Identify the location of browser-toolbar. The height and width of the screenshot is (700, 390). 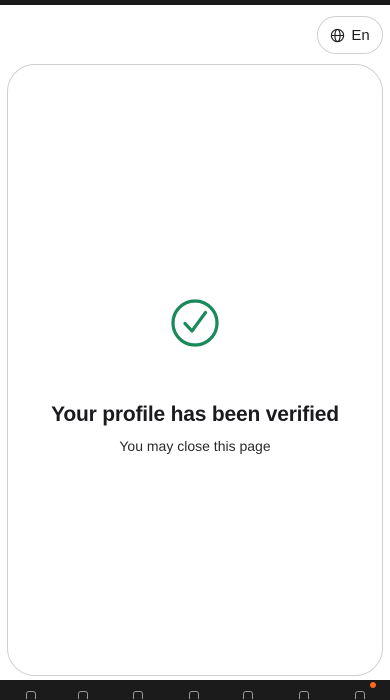
(195, 690).